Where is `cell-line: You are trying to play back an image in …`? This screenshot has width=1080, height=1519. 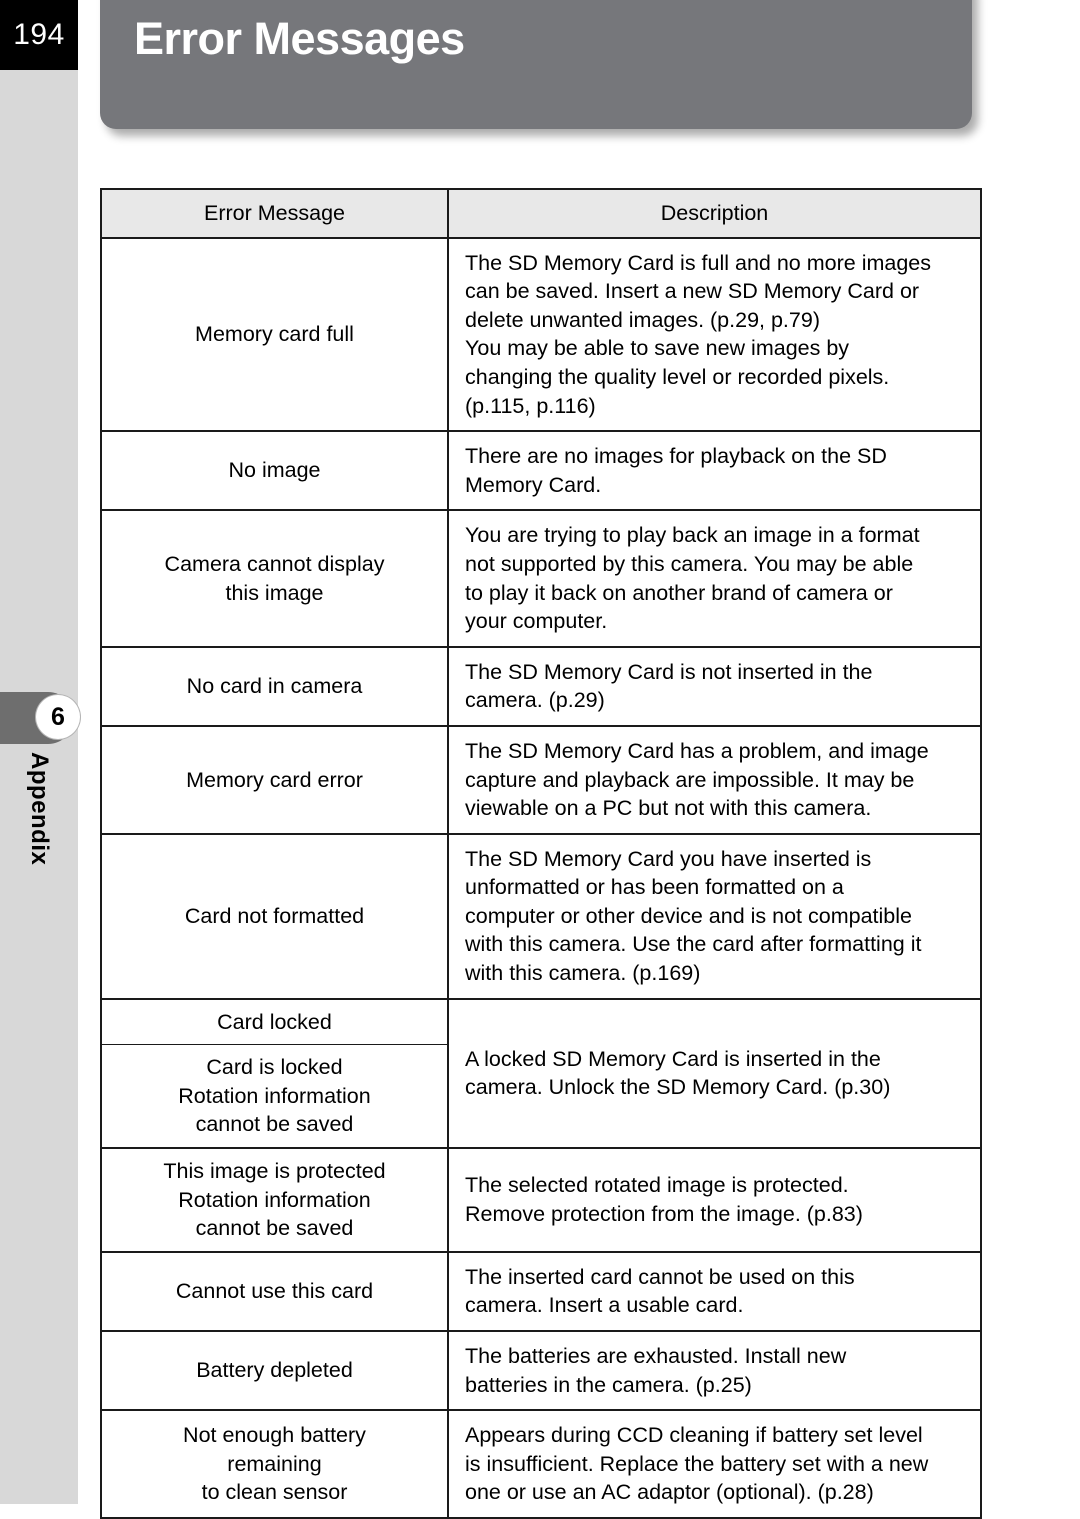
cell-line: You are trying to play back an image in … is located at coordinates (692, 535).